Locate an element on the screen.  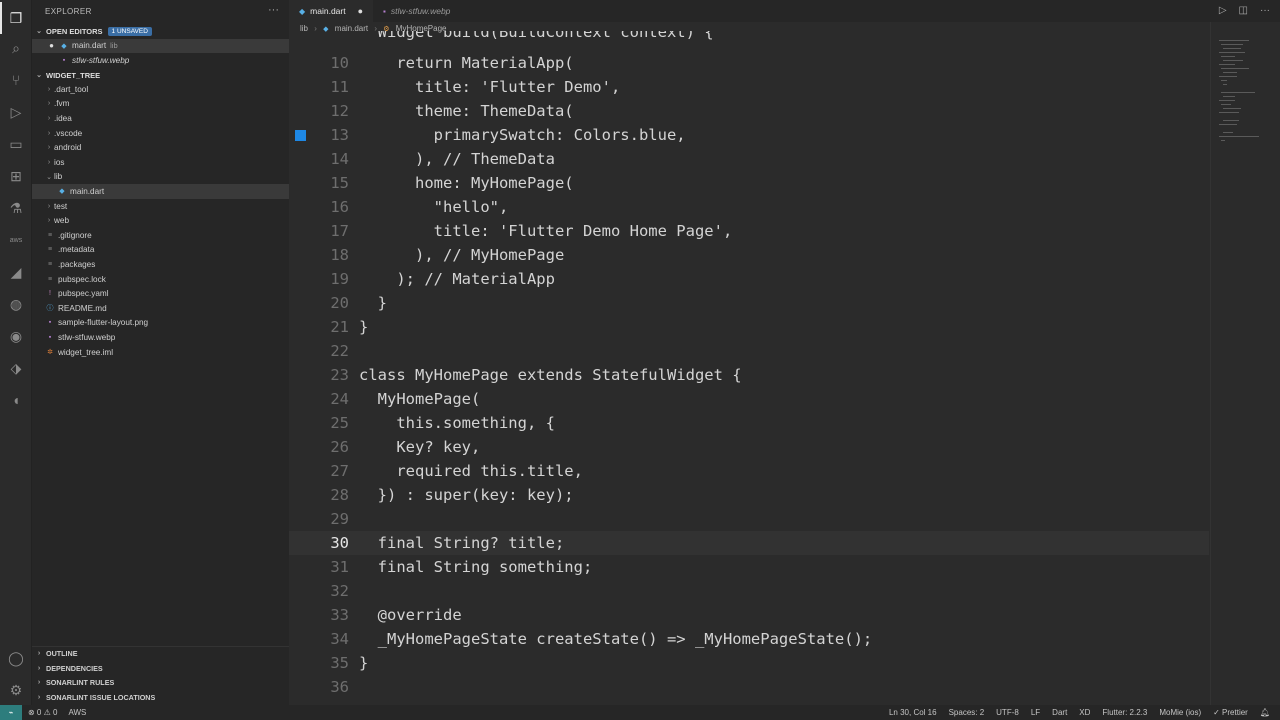
code-line-text: return MaterialApp( is located at coordinates (466, 63).